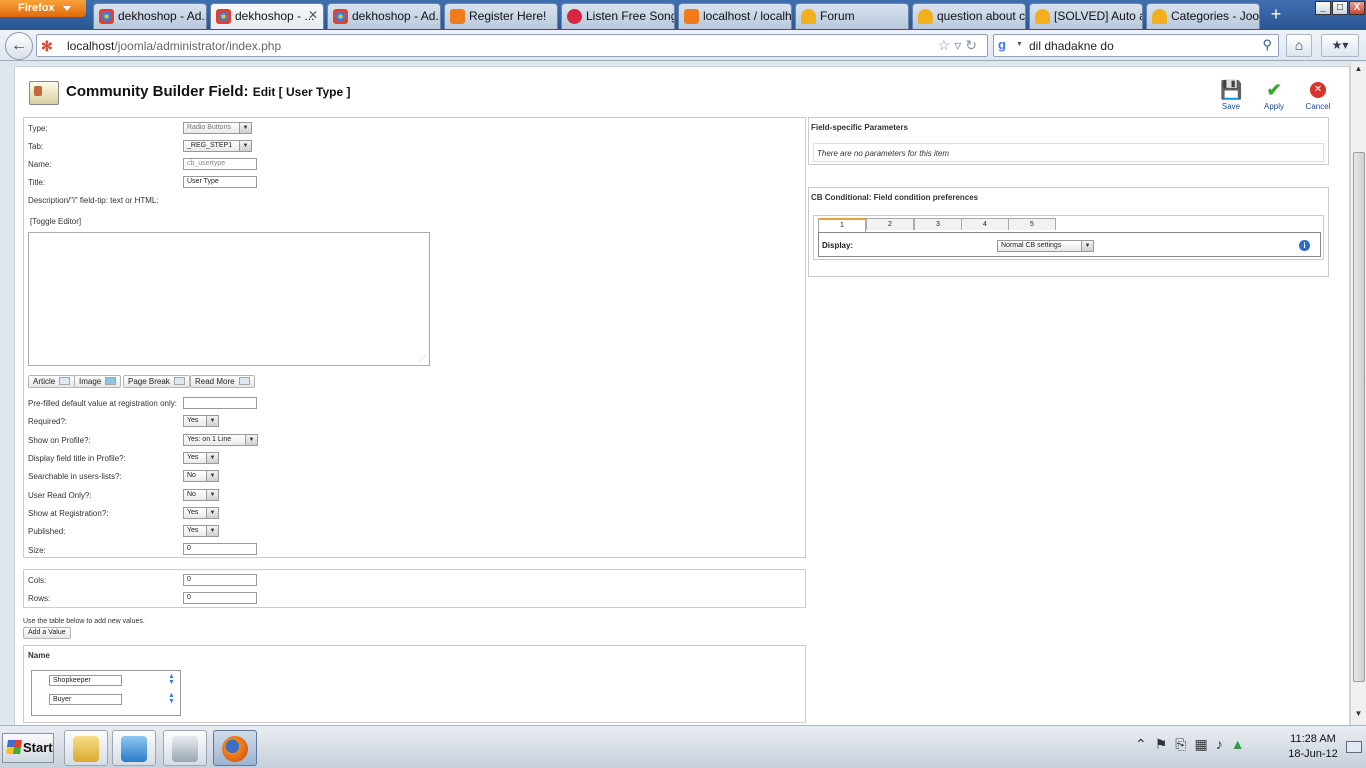  Describe the element at coordinates (229, 299) in the screenshot. I see `description-editor: ⋰` at that location.